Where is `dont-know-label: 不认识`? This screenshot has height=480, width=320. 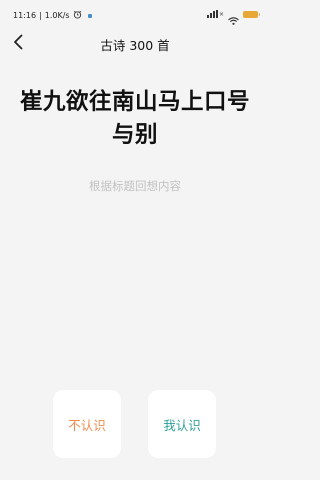
dont-know-label: 不认识 is located at coordinates (87, 425).